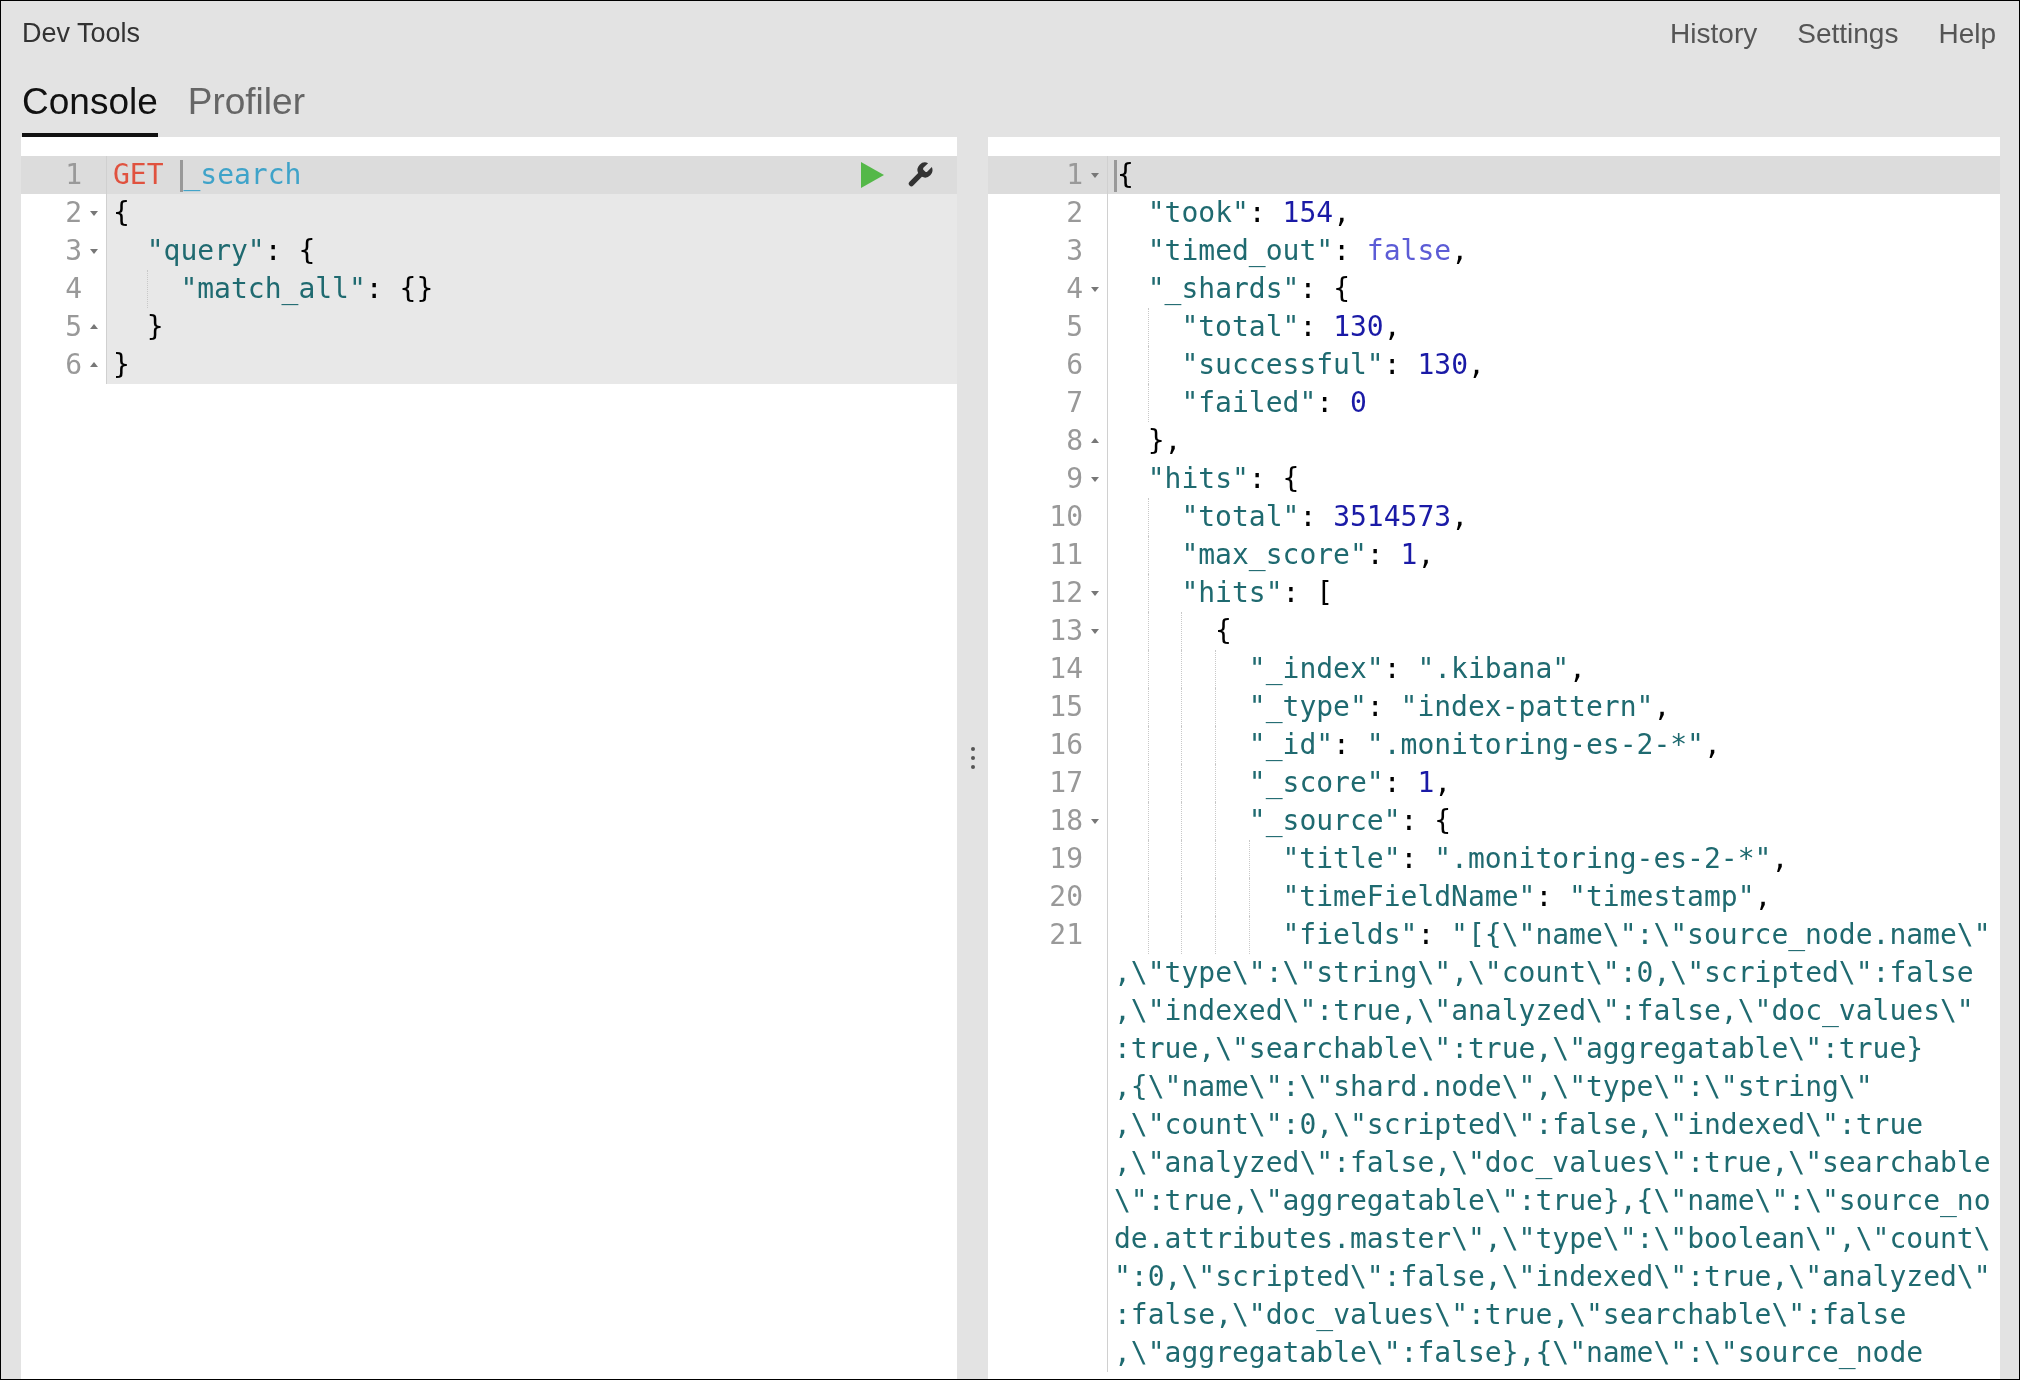 The image size is (2020, 1380). What do you see at coordinates (1066, 821) in the screenshot?
I see `line-number: 18` at bounding box center [1066, 821].